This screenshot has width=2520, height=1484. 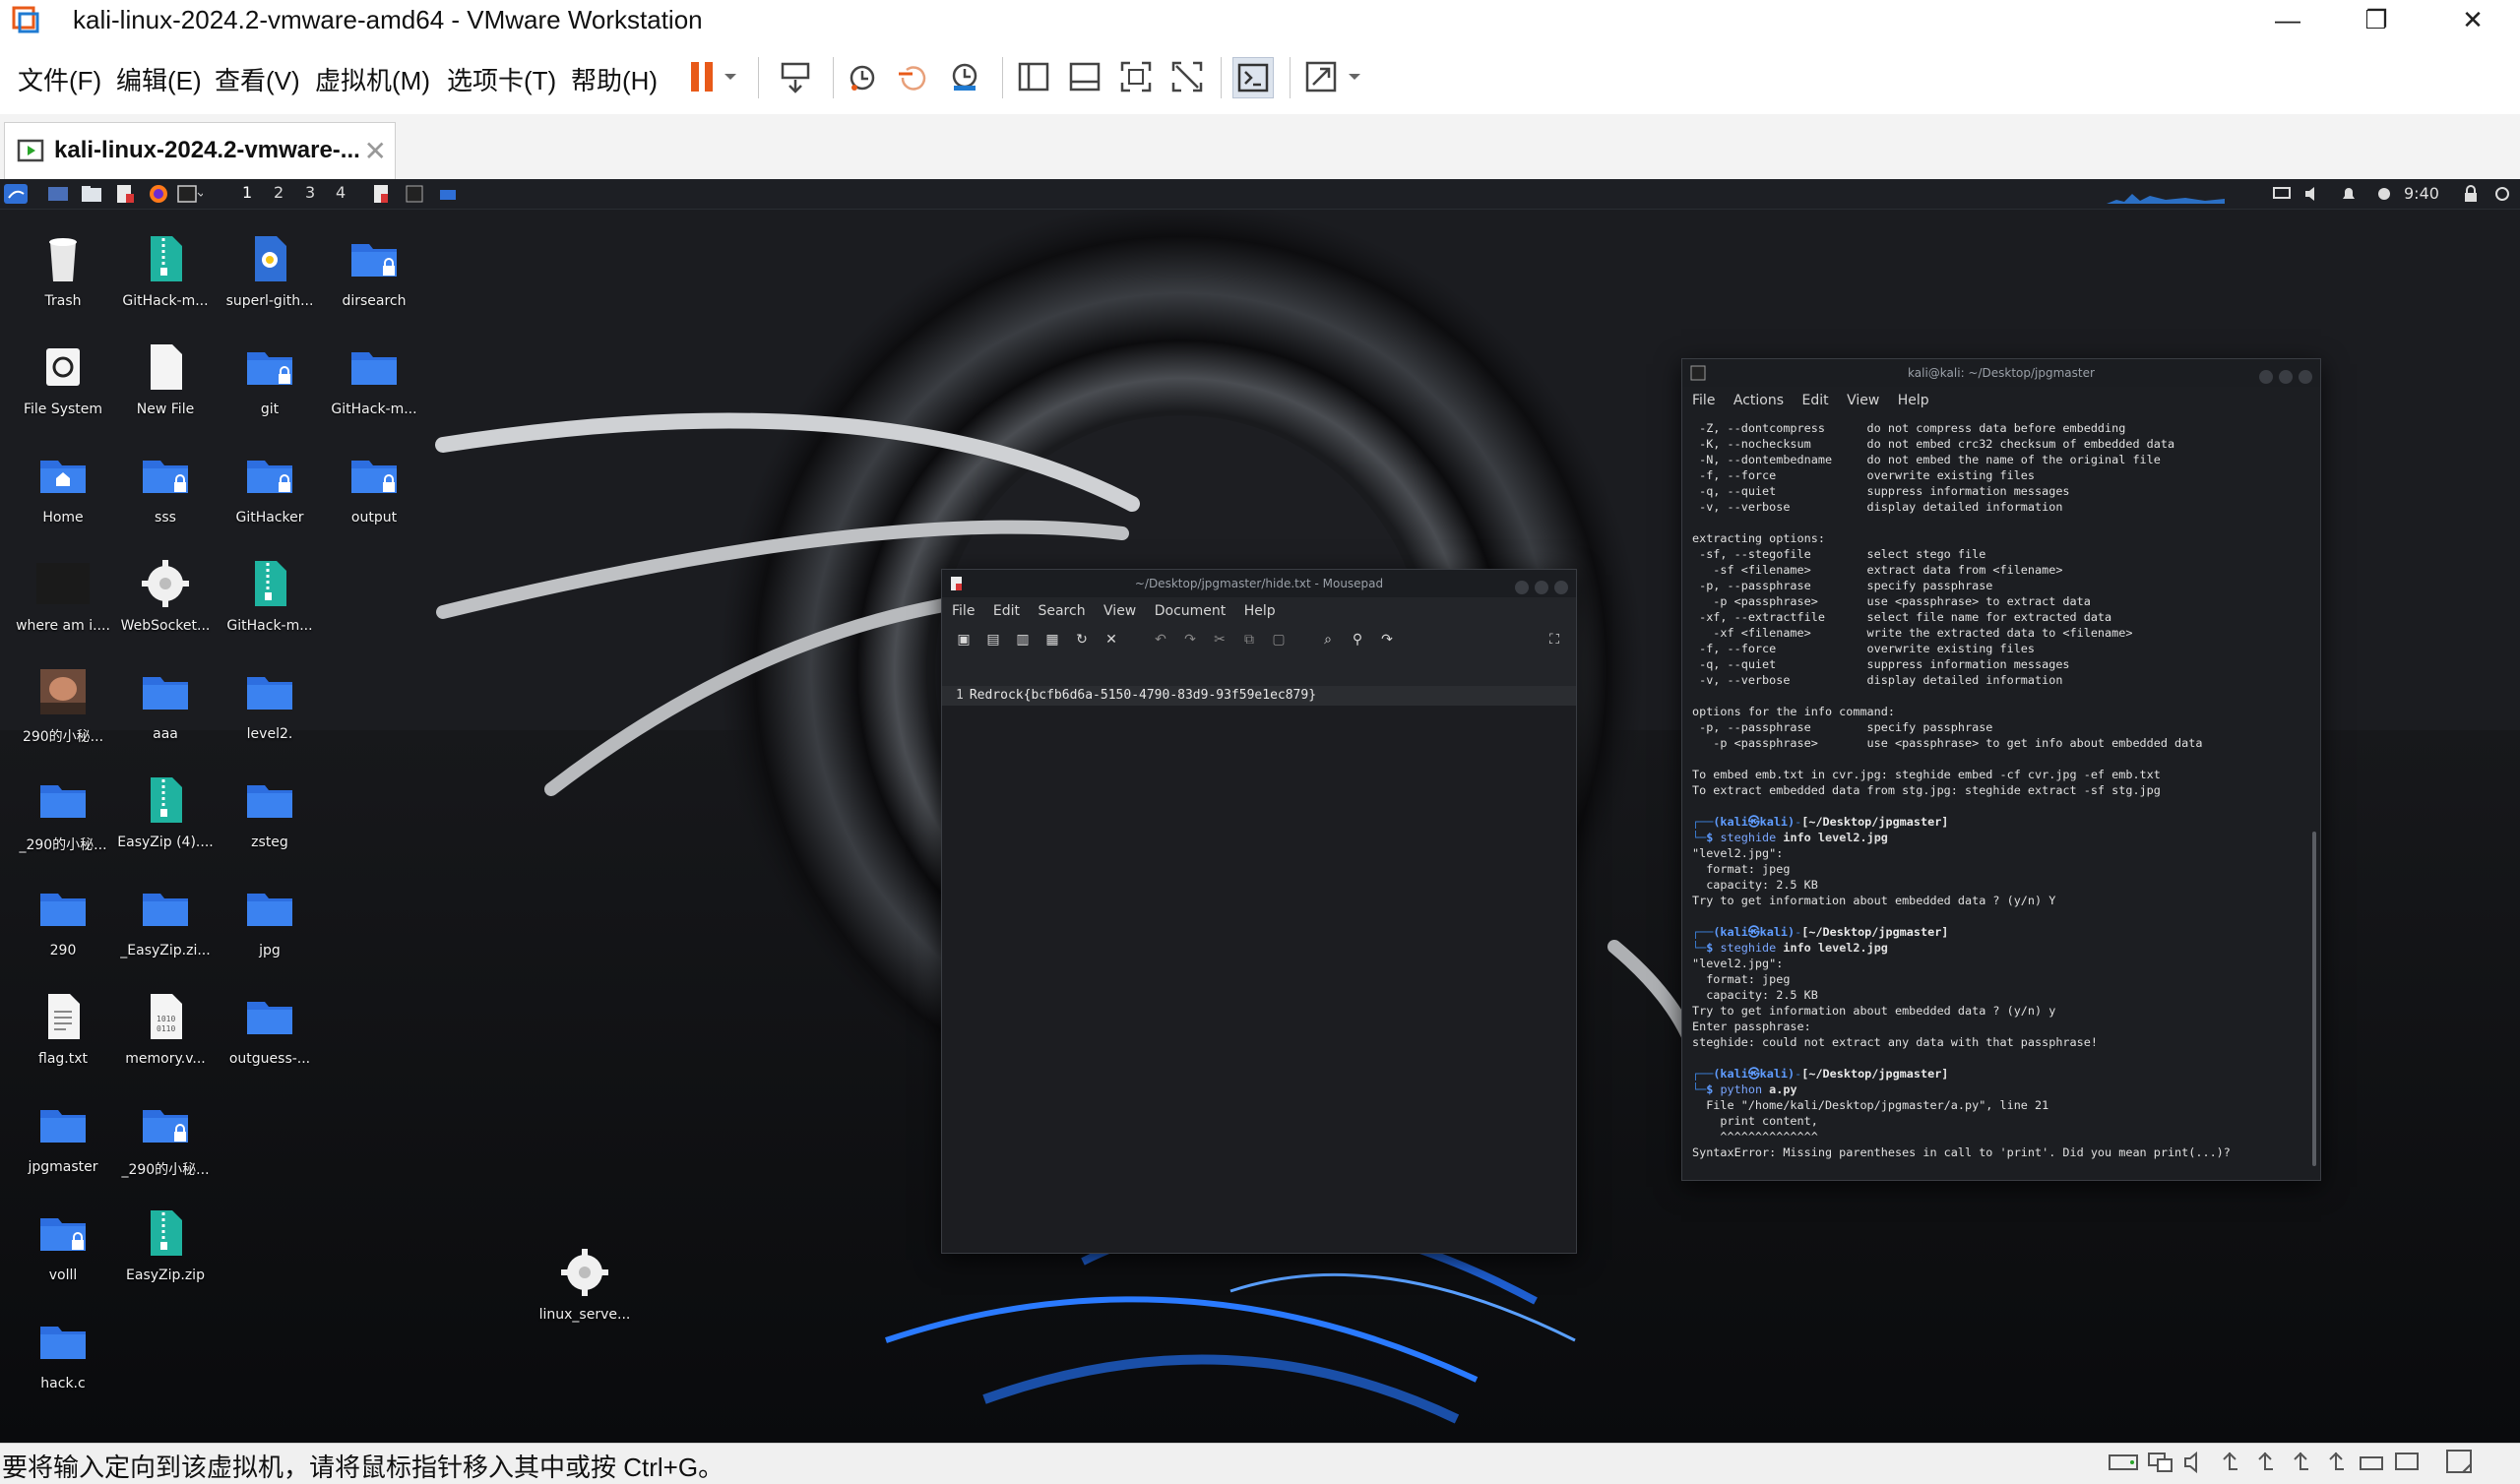 I want to click on lock-screen-icon, so click(x=2471, y=194).